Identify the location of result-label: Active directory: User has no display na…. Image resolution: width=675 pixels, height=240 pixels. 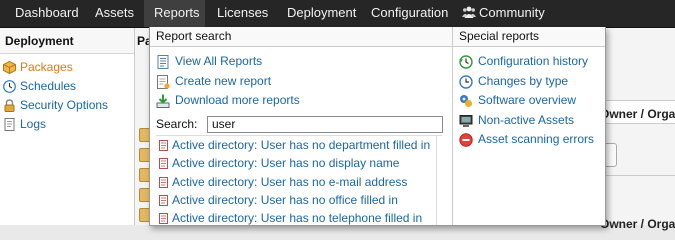
(286, 163).